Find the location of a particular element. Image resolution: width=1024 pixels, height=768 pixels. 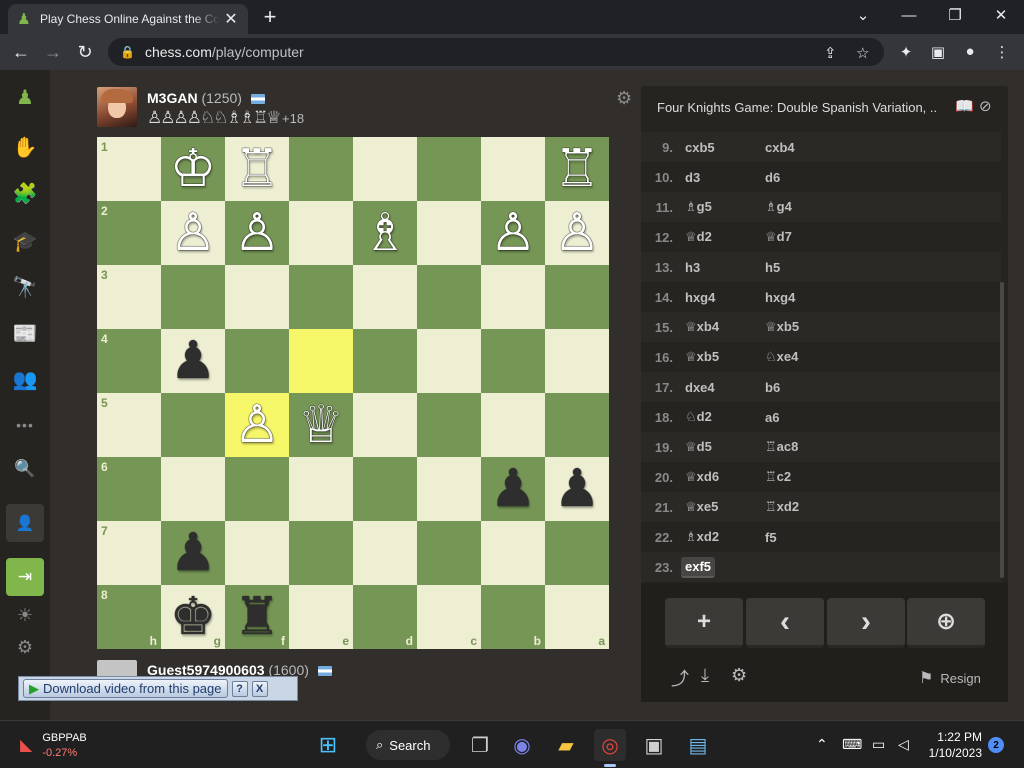

close-window-button: ✕ is located at coordinates (1001, 15).